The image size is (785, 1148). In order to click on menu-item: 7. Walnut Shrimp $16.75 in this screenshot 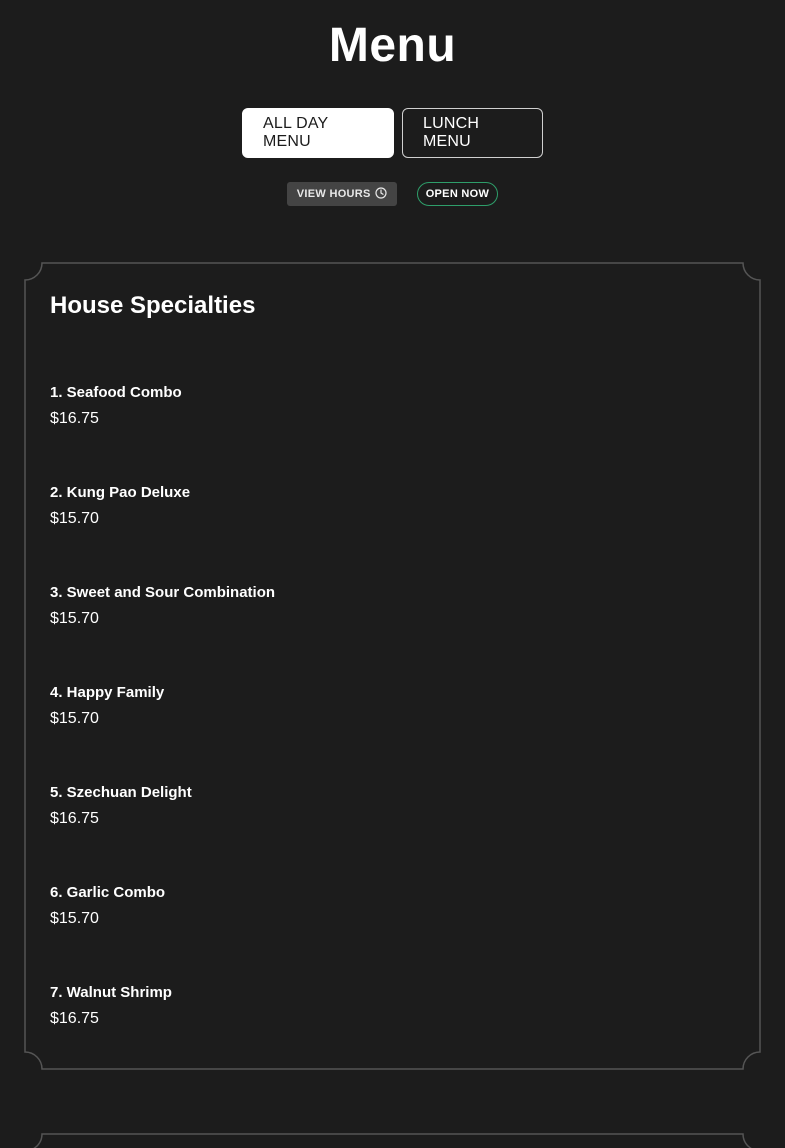, I will do `click(111, 1006)`.